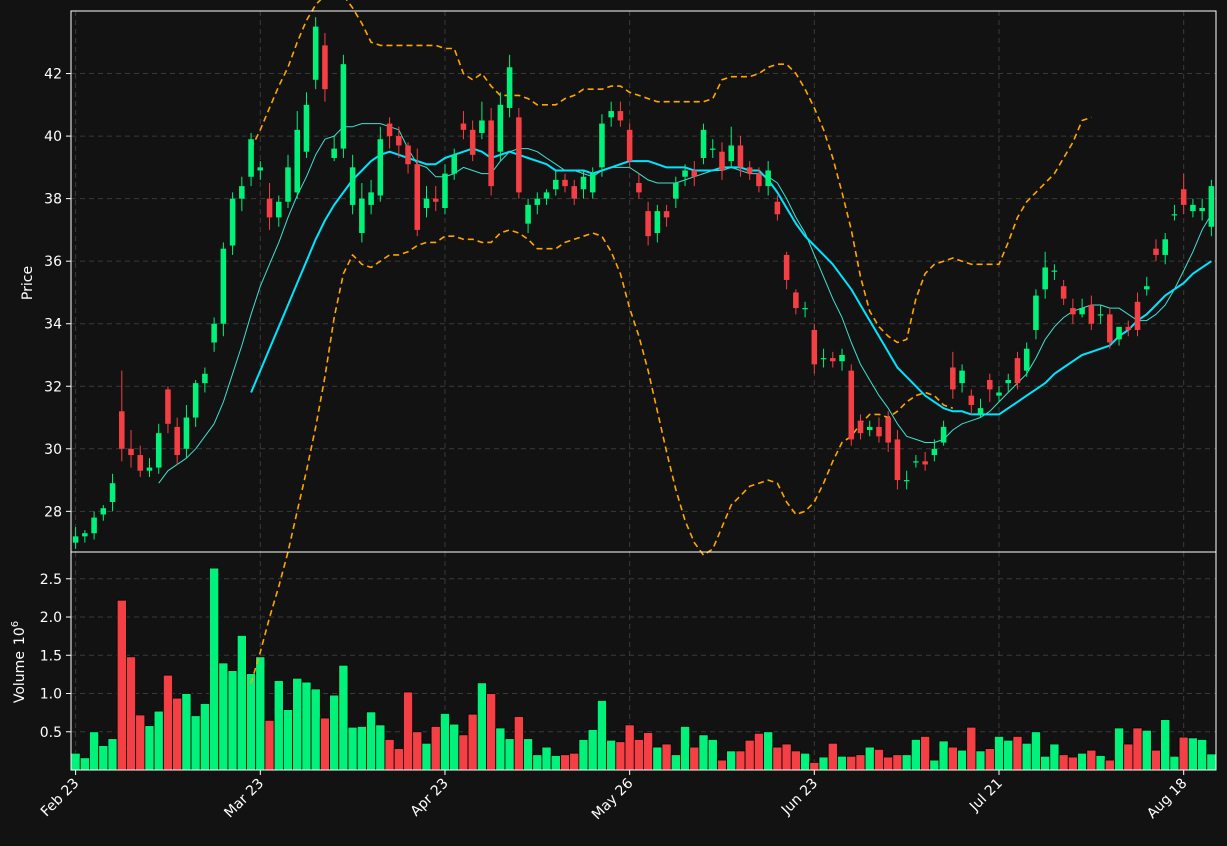  What do you see at coordinates (53, 262) in the screenshot?
I see `price-tick-label: 36` at bounding box center [53, 262].